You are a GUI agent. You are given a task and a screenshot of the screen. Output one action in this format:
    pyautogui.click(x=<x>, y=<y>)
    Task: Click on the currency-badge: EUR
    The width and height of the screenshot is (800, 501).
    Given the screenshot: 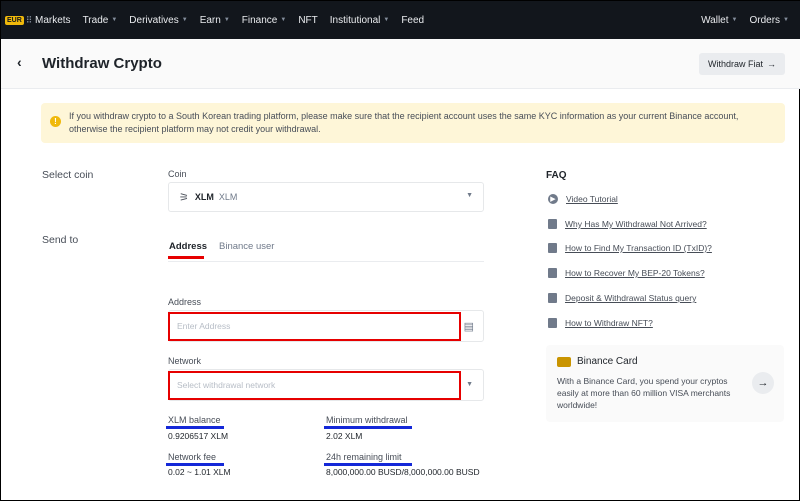 What is the action you would take?
    pyautogui.click(x=14, y=20)
    